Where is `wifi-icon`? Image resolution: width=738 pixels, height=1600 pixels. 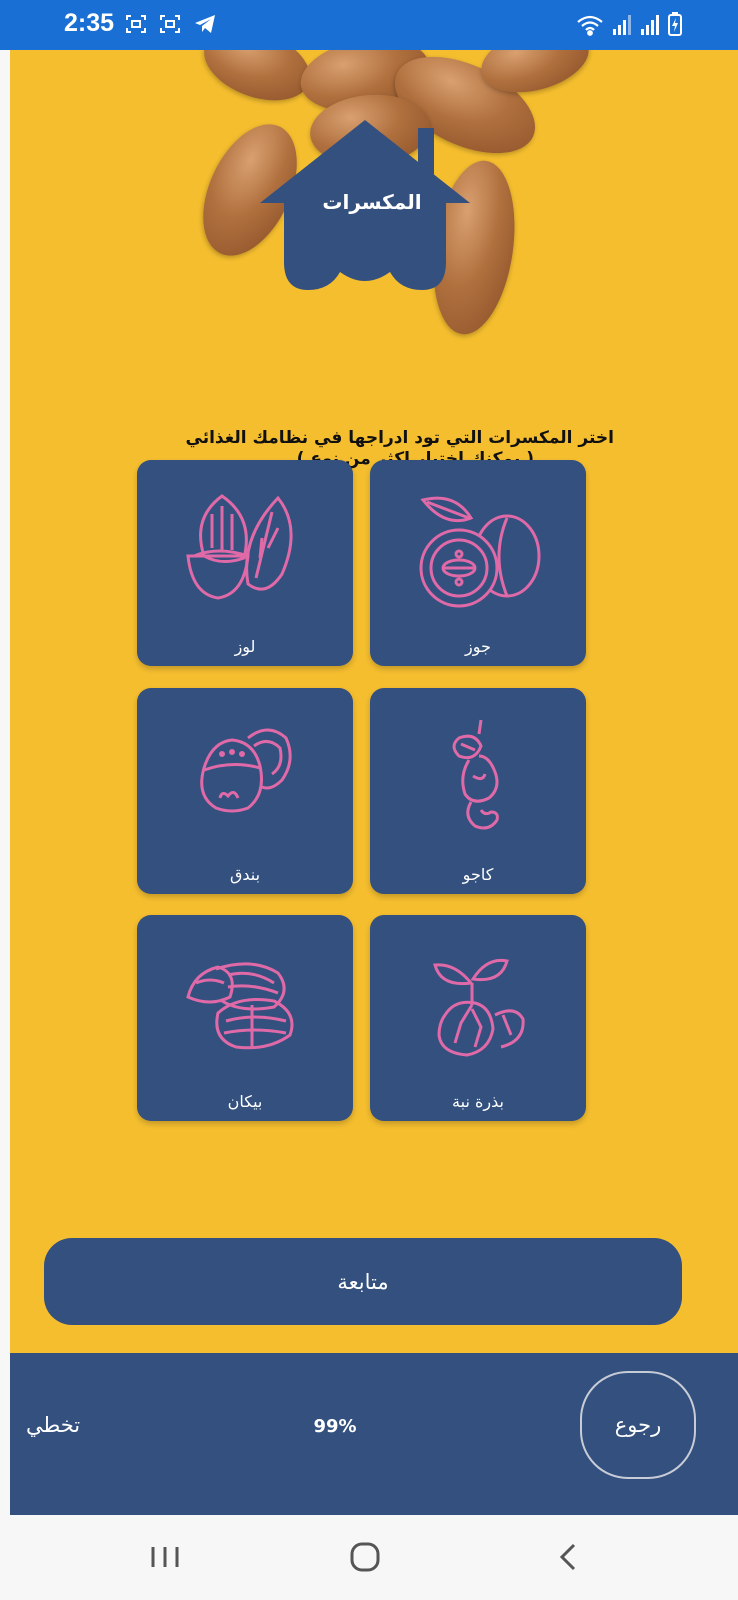 wifi-icon is located at coordinates (590, 25).